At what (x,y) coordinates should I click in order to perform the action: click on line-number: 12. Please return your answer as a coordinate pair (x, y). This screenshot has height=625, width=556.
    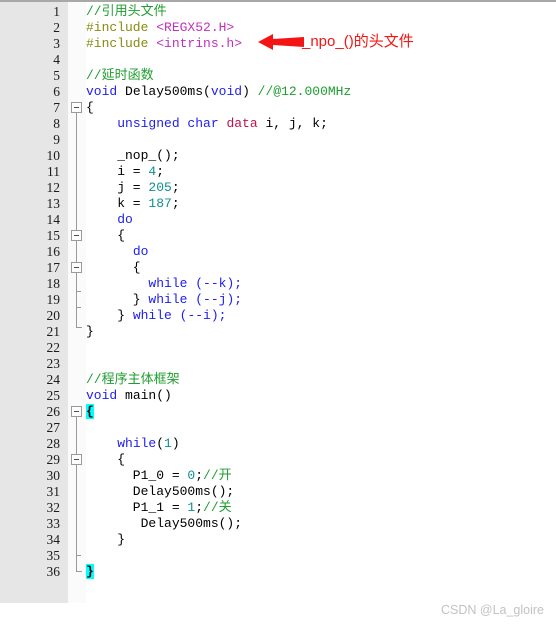
    Looking at the image, I should click on (53, 187).